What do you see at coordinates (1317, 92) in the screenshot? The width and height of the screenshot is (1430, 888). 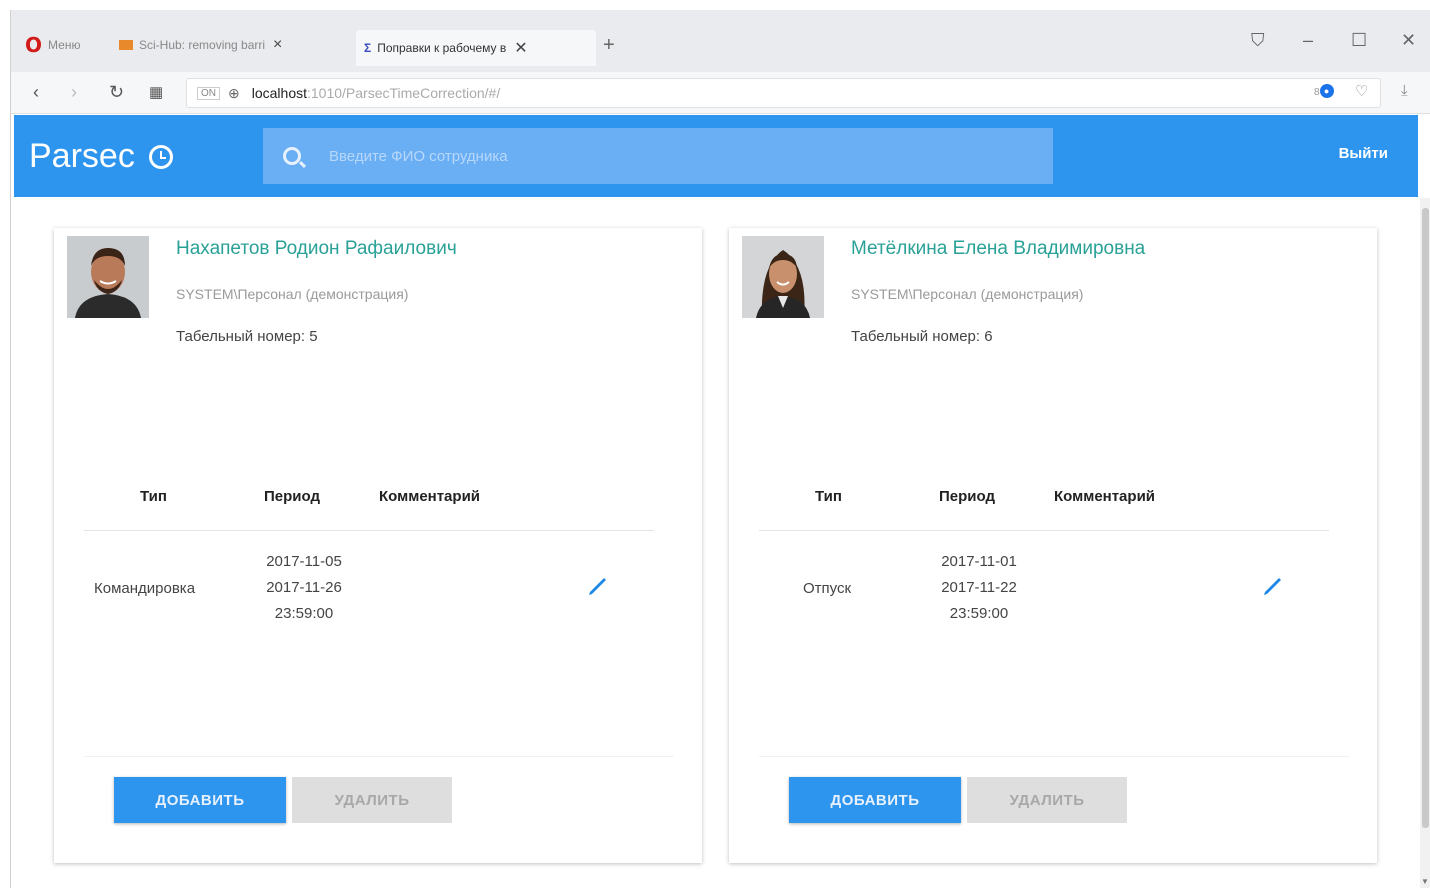 I see `badge-count: 8` at bounding box center [1317, 92].